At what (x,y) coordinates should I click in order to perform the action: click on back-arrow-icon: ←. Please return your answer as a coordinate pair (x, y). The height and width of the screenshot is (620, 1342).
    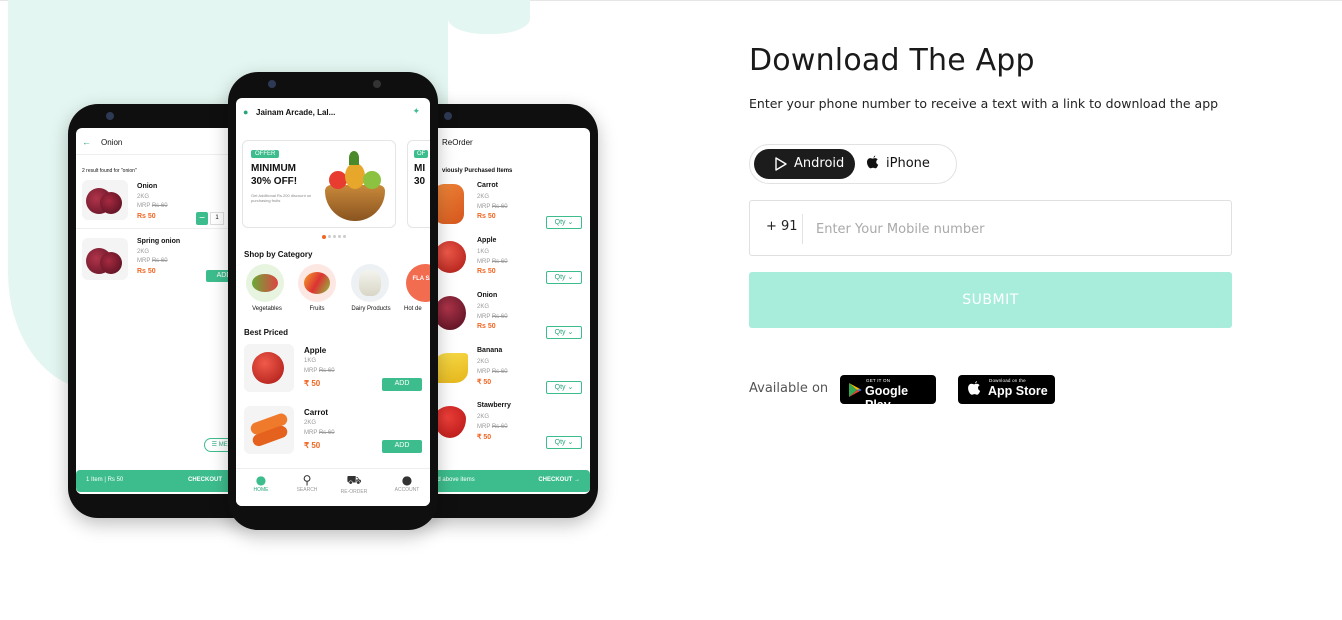
    Looking at the image, I should click on (86, 142).